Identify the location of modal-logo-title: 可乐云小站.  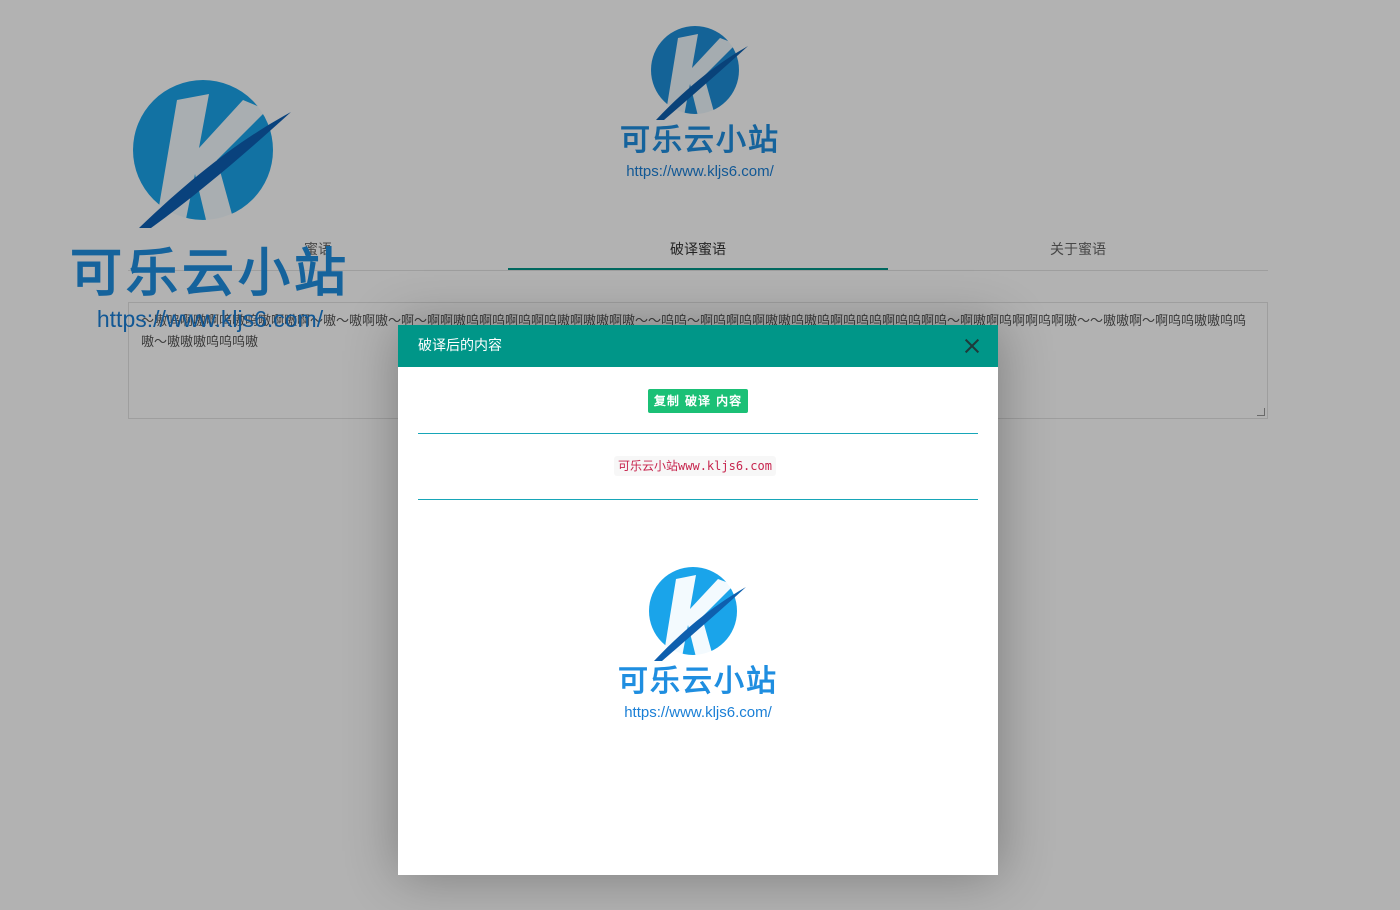
(698, 681).